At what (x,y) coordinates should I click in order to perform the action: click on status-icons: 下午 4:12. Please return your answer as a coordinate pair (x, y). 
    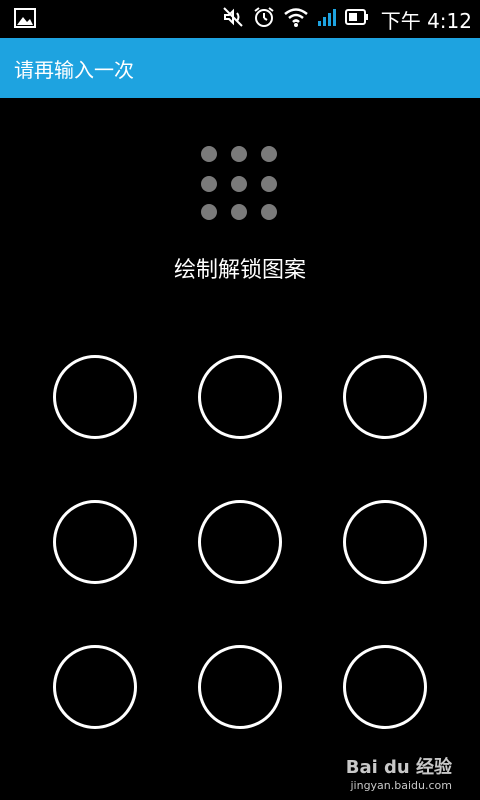
    Looking at the image, I should click on (346, 19).